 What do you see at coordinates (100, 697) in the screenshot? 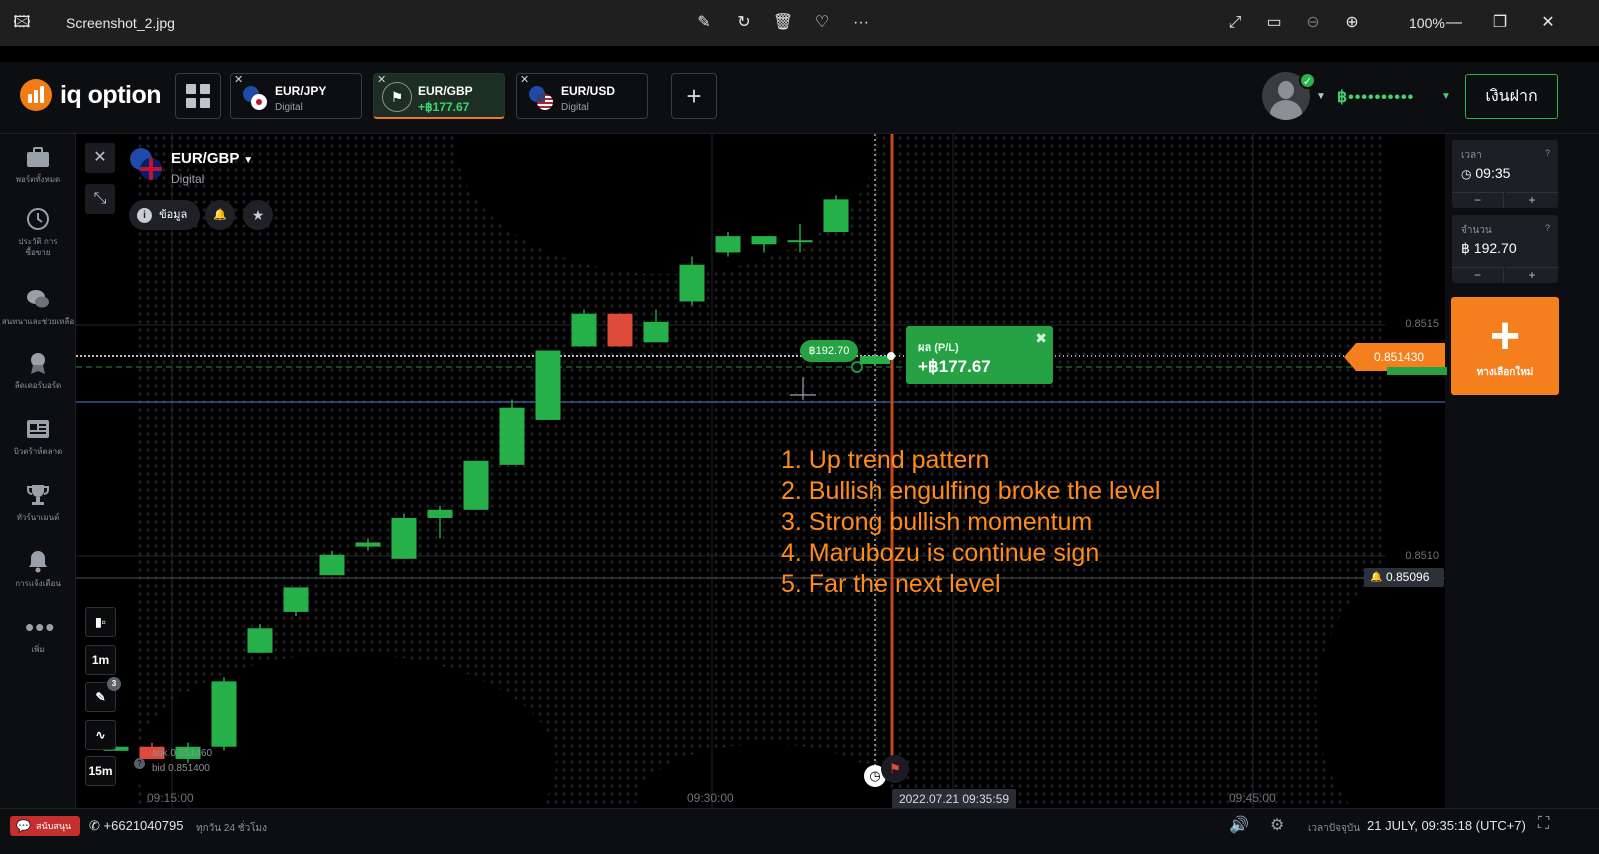
I see `pencil-icon: ✎` at bounding box center [100, 697].